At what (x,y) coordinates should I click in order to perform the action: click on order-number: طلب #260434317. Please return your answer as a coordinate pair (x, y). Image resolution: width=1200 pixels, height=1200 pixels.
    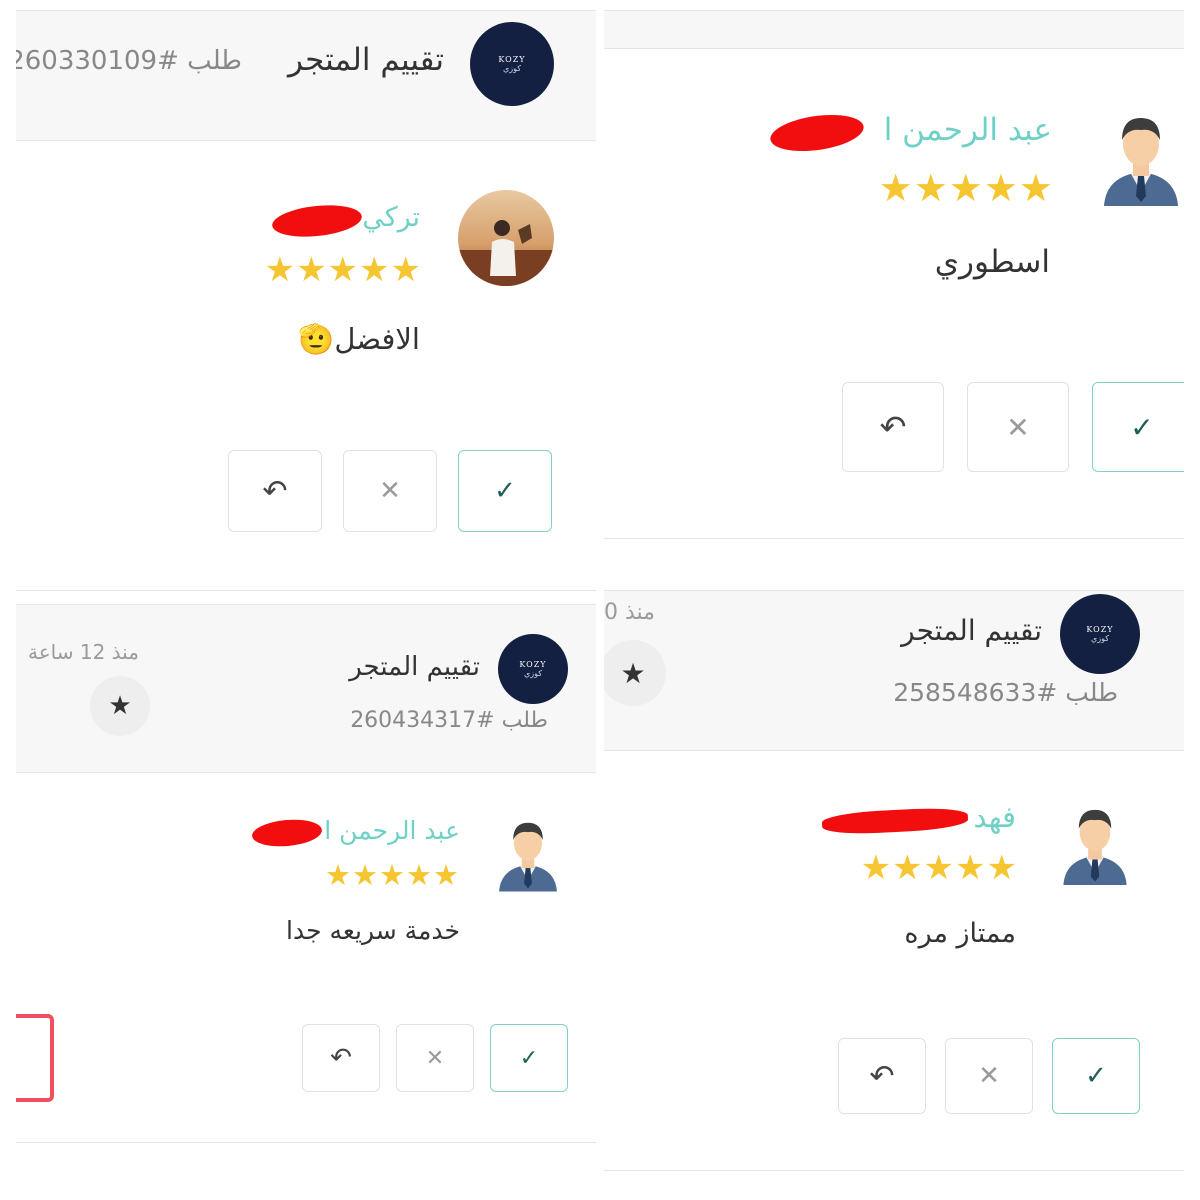
    Looking at the image, I should click on (449, 720).